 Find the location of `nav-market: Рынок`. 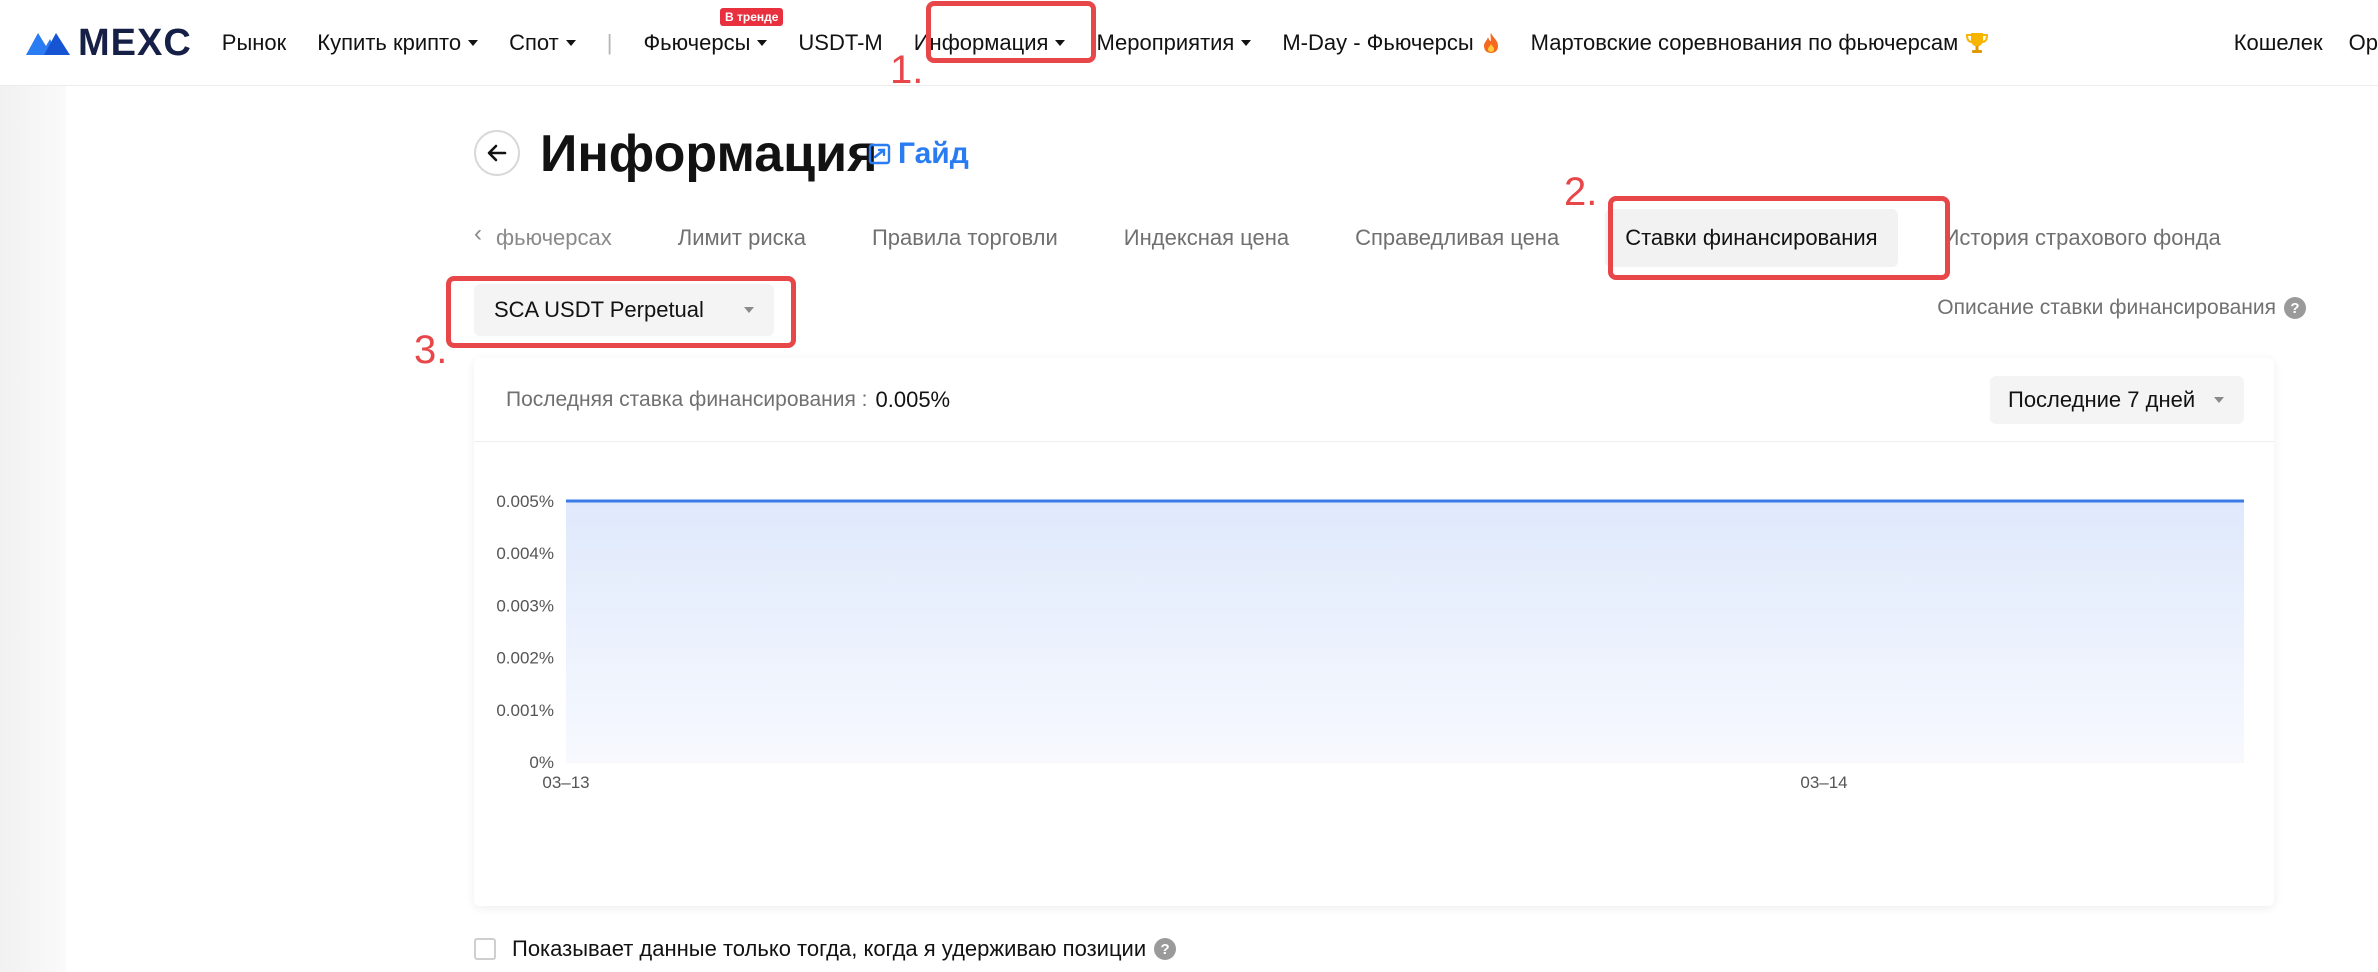

nav-market: Рынок is located at coordinates (254, 43).